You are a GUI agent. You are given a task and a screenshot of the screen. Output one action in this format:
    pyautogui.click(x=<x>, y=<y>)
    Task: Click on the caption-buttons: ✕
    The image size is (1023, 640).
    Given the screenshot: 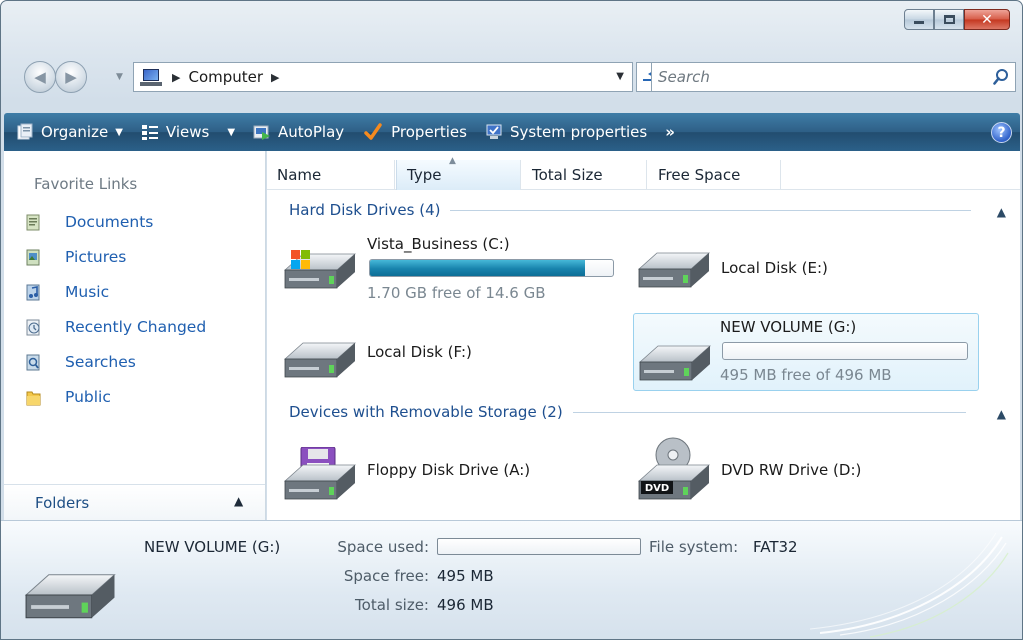 What is the action you would take?
    pyautogui.click(x=957, y=19)
    